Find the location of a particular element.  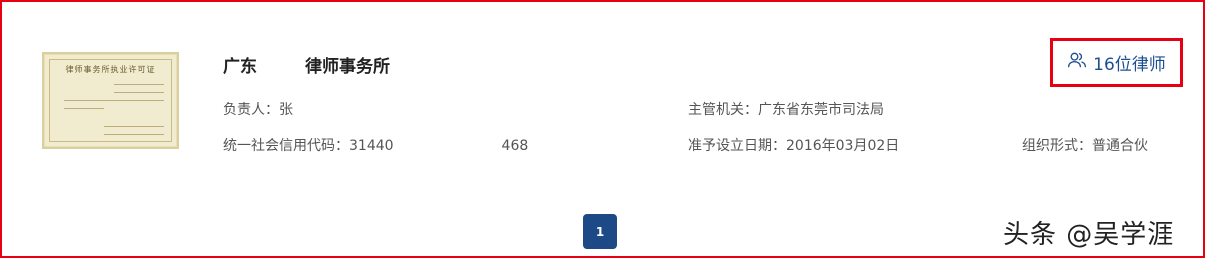

license-certificate-thumbnail: 律师事务所执业许可证 is located at coordinates (110, 100).